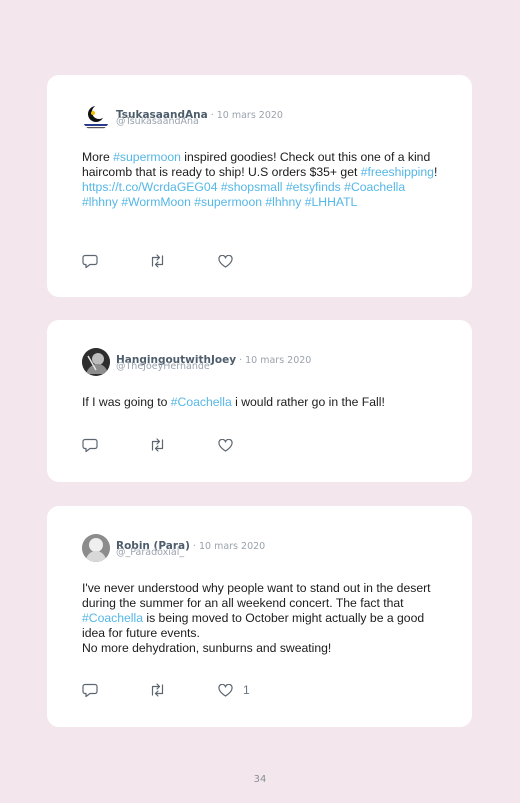  I want to click on page-number: 34, so click(260, 779).